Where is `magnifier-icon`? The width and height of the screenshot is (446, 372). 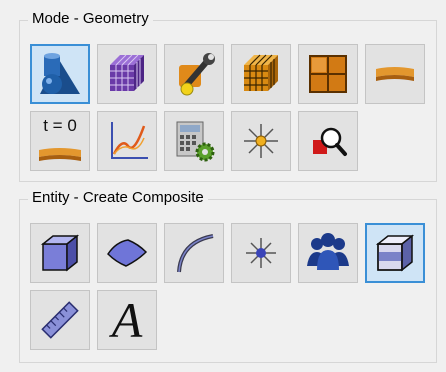
magnifier-icon is located at coordinates (328, 141).